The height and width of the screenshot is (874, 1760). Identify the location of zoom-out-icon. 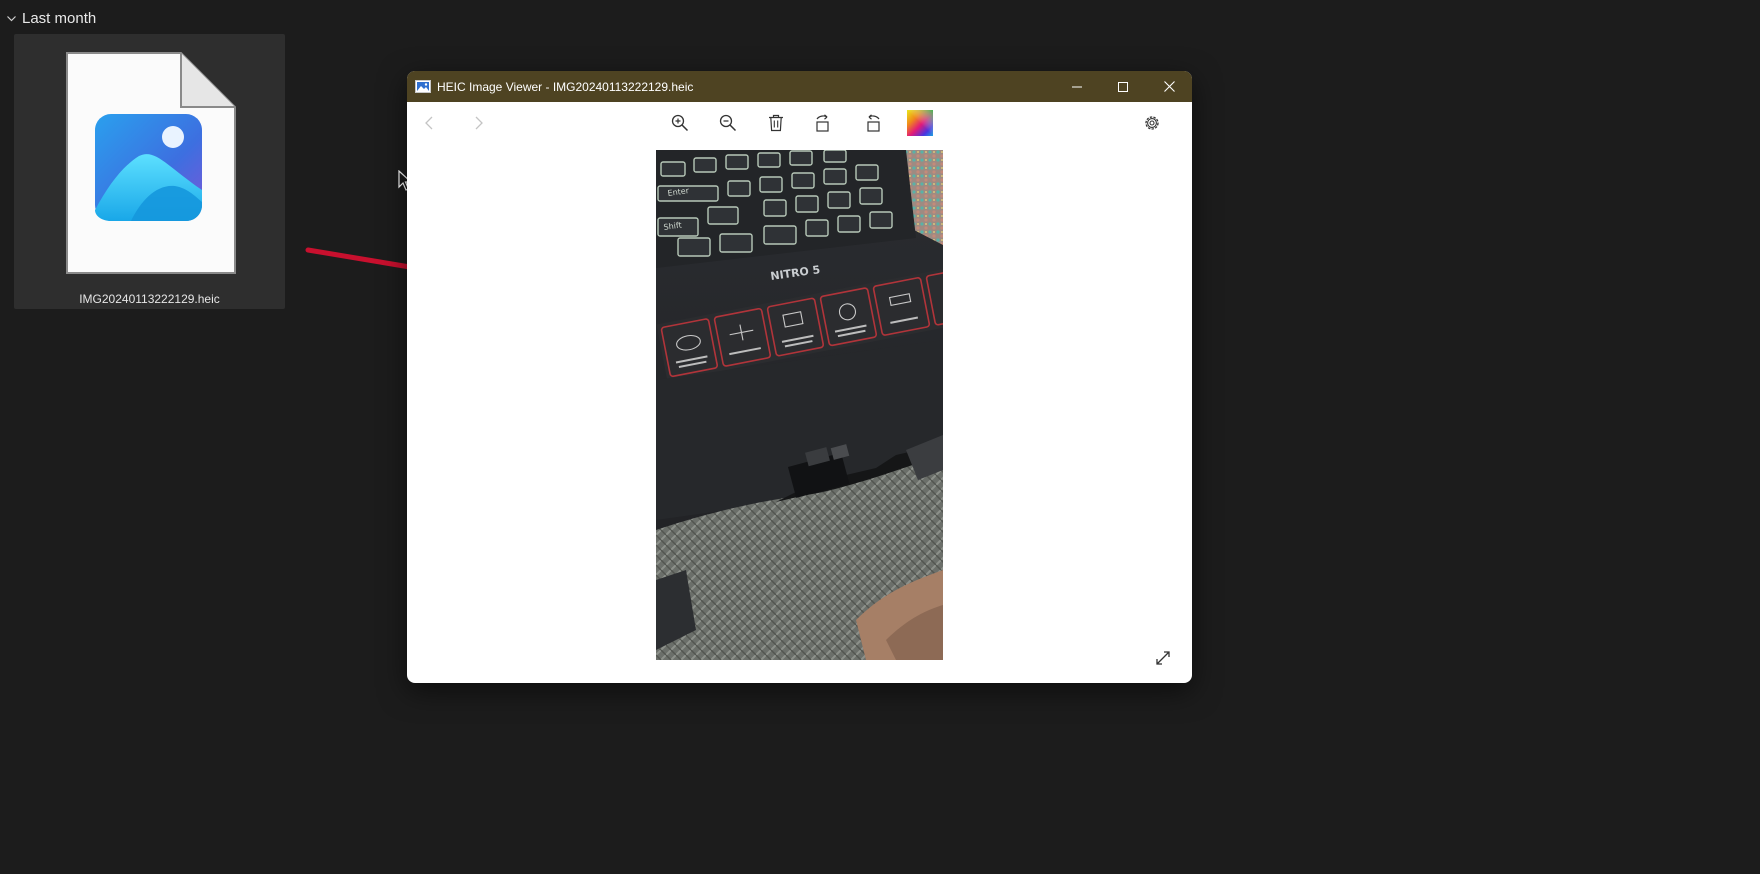
(728, 123).